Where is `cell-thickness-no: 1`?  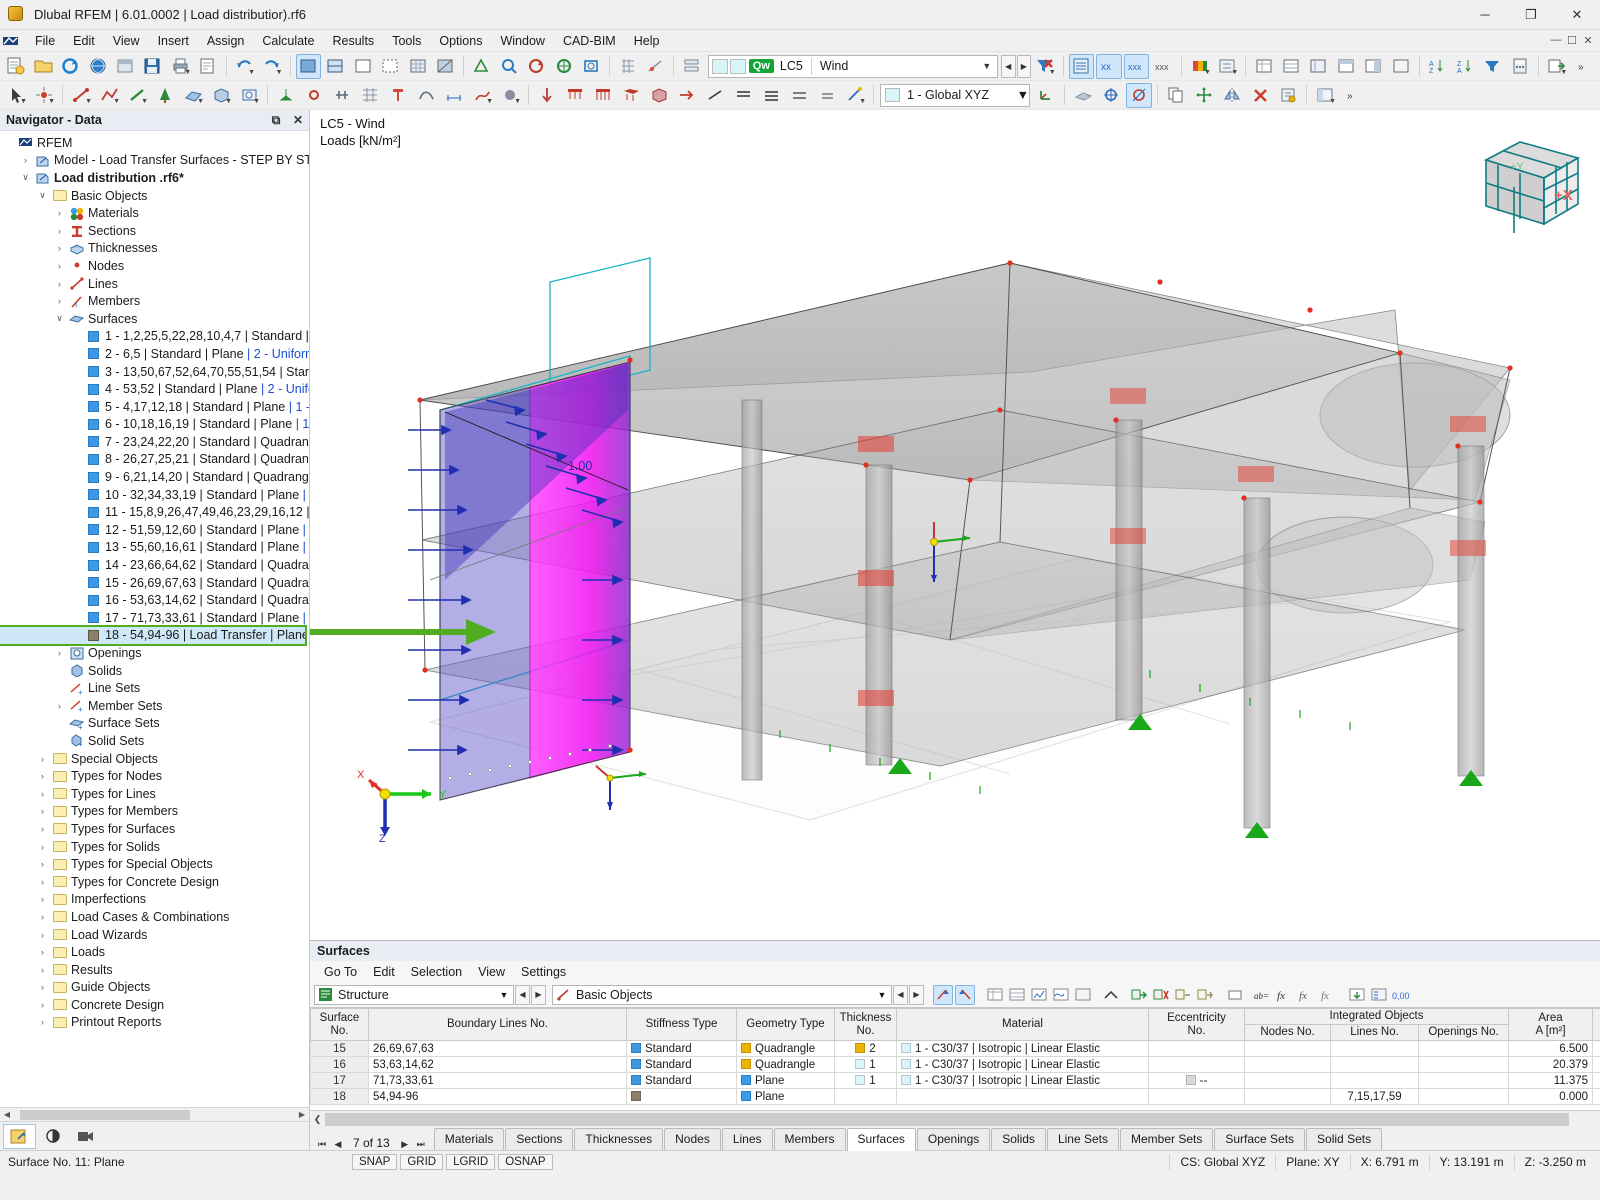
cell-thickness-no: 1 is located at coordinates (865, 1064).